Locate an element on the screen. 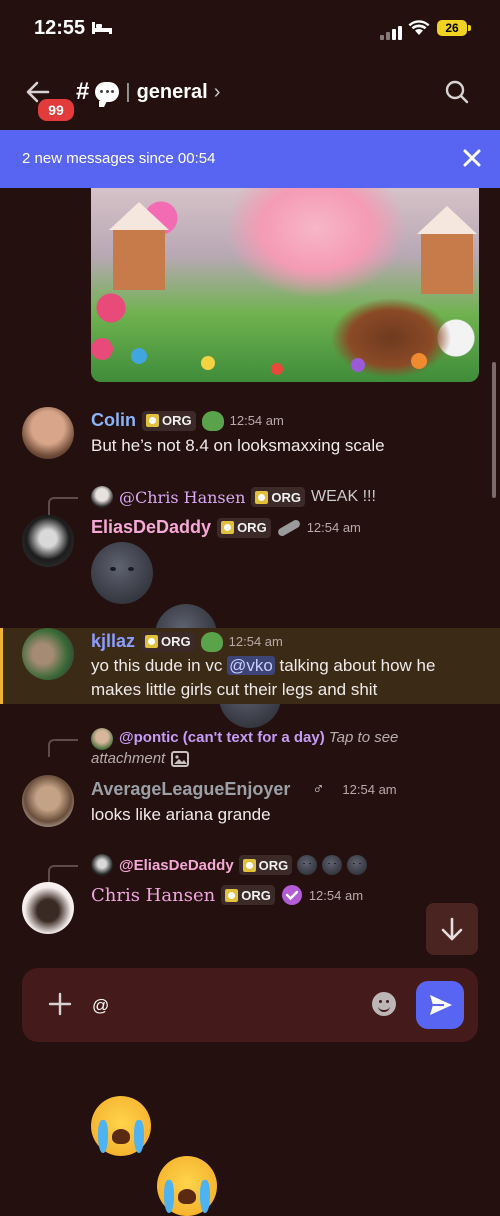 The height and width of the screenshot is (1216, 500). reply-preview: @Chris Hansen ORG WEAK !!! is located at coordinates (247, 497).